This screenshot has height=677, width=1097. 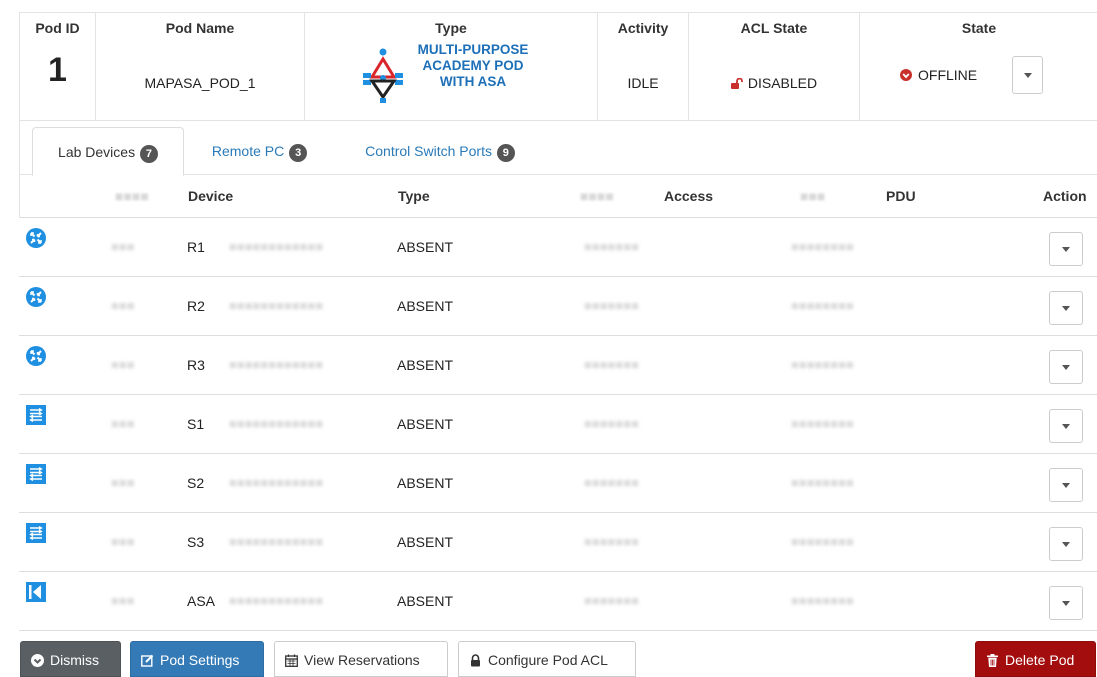 What do you see at coordinates (906, 75) in the screenshot?
I see `offline-icon` at bounding box center [906, 75].